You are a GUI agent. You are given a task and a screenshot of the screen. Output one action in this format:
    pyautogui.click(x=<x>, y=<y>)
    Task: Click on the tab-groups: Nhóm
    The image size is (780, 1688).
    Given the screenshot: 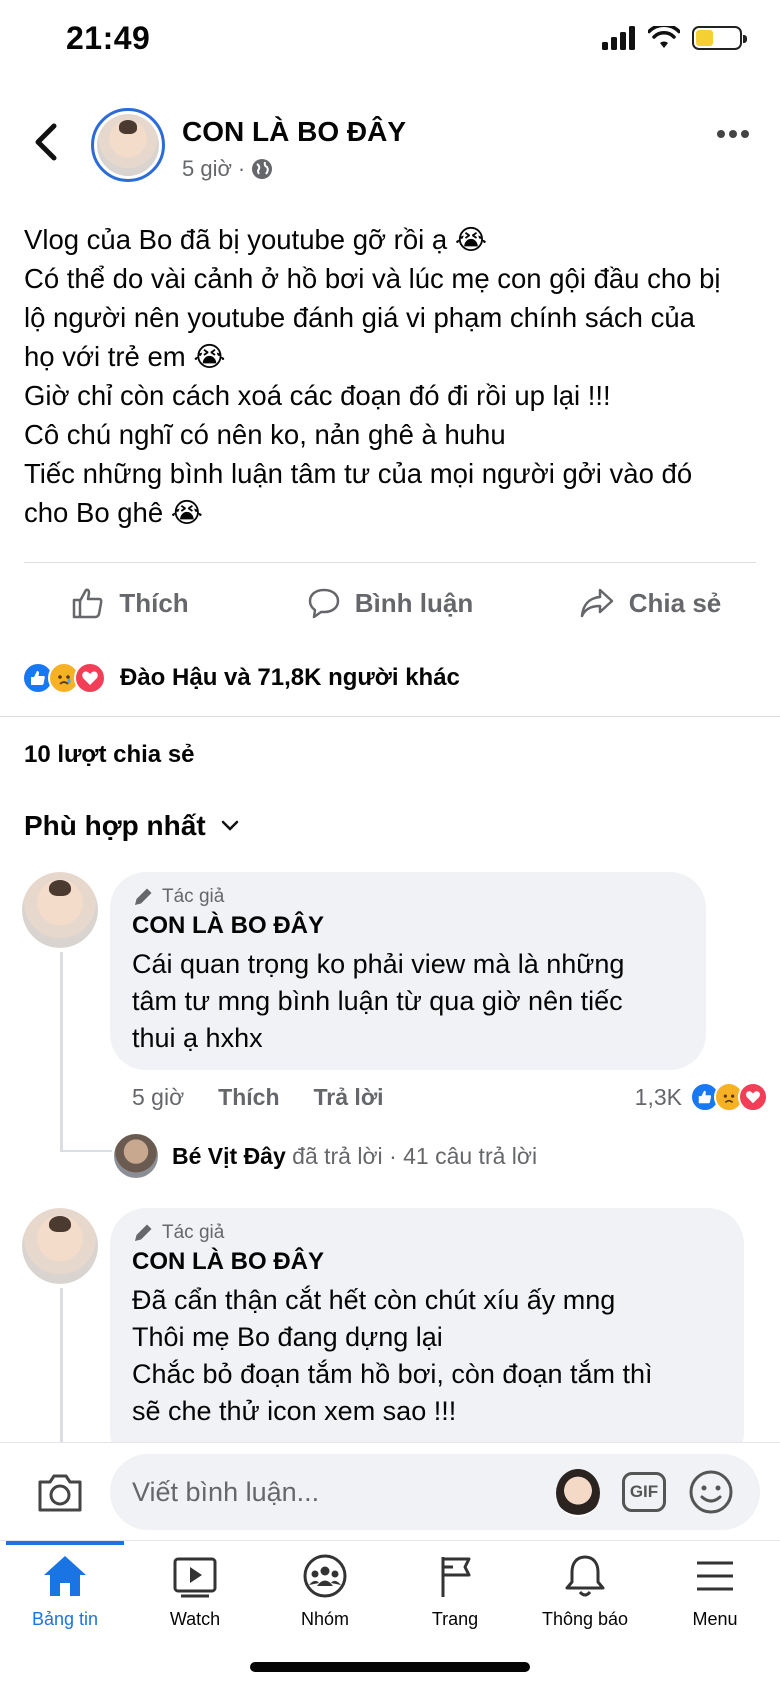 What is the action you would take?
    pyautogui.click(x=325, y=1591)
    